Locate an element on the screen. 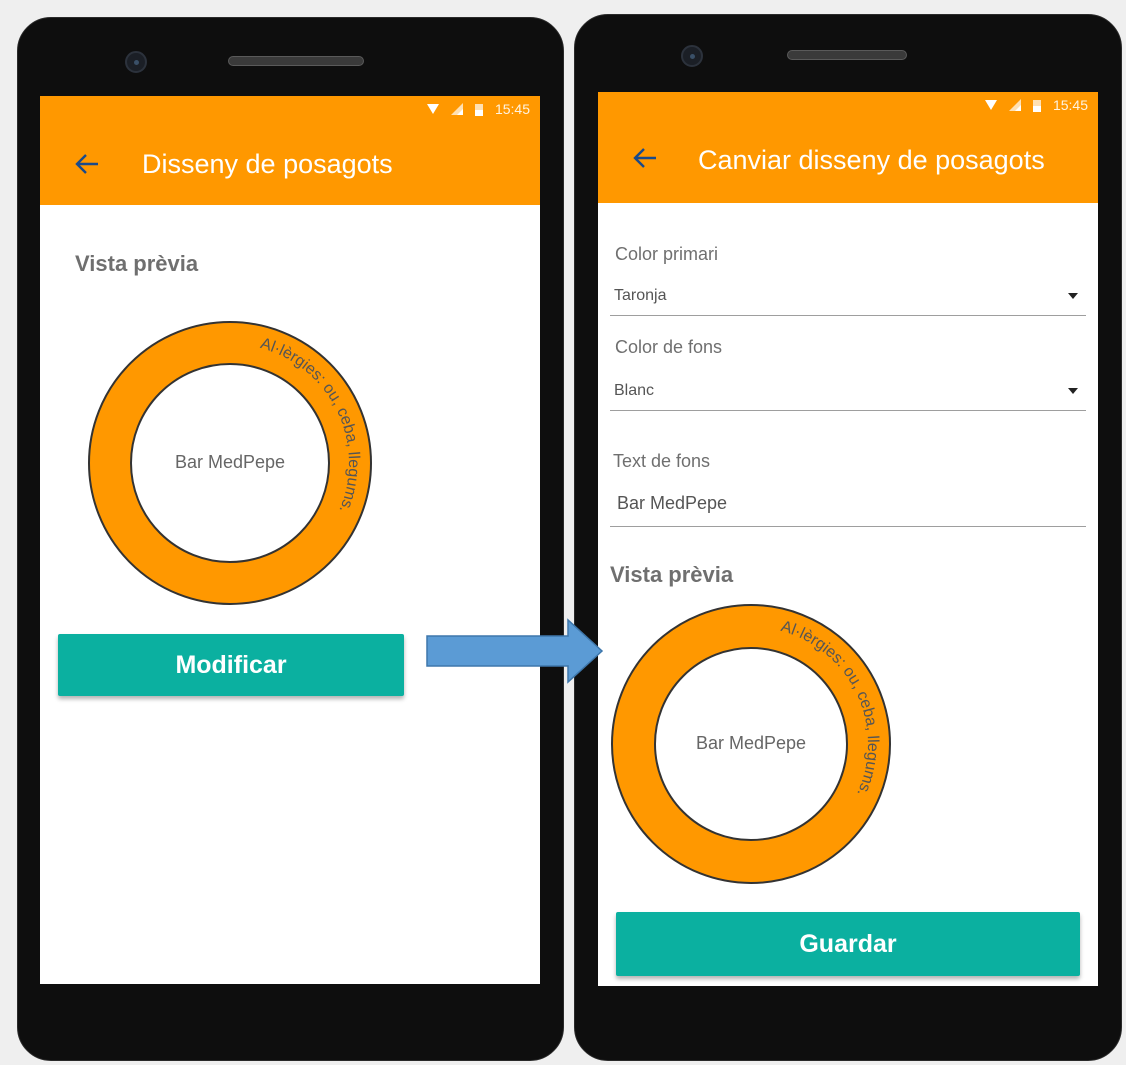 The height and width of the screenshot is (1065, 1126). primary-color-underline is located at coordinates (848, 315).